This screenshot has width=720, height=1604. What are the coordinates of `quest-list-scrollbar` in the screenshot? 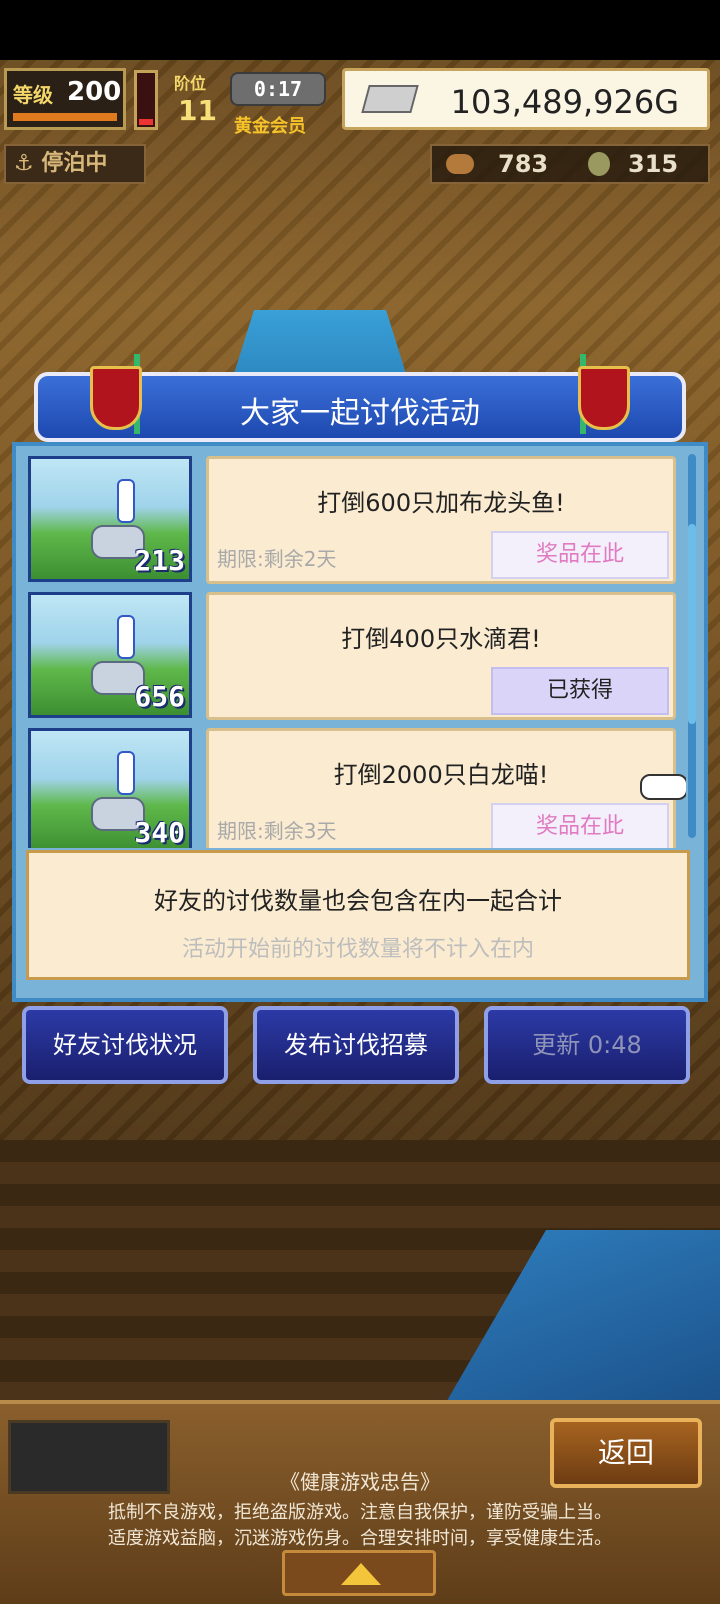 It's located at (692, 646).